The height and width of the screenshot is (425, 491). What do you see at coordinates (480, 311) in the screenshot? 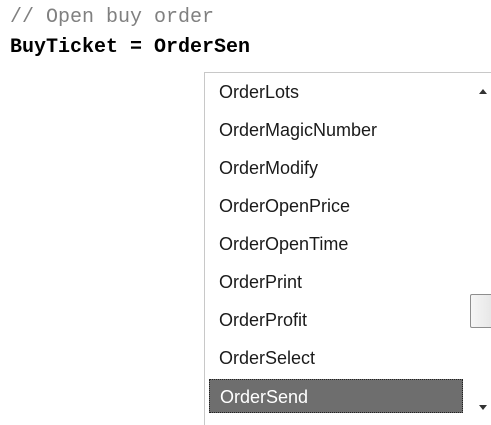
I see `scroll-thumb` at bounding box center [480, 311].